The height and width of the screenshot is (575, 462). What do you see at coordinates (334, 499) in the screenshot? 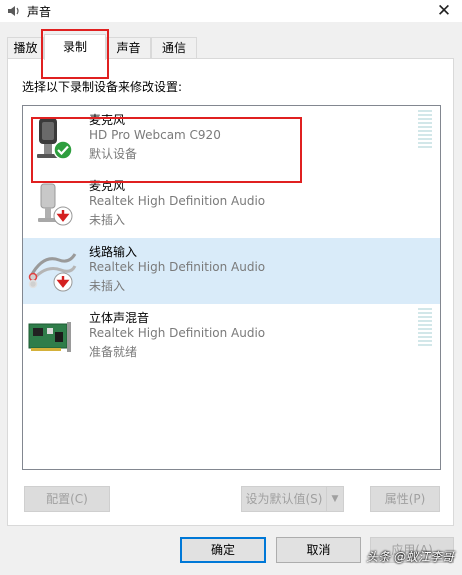
I see `chevron-down-icon: ▼` at bounding box center [334, 499].